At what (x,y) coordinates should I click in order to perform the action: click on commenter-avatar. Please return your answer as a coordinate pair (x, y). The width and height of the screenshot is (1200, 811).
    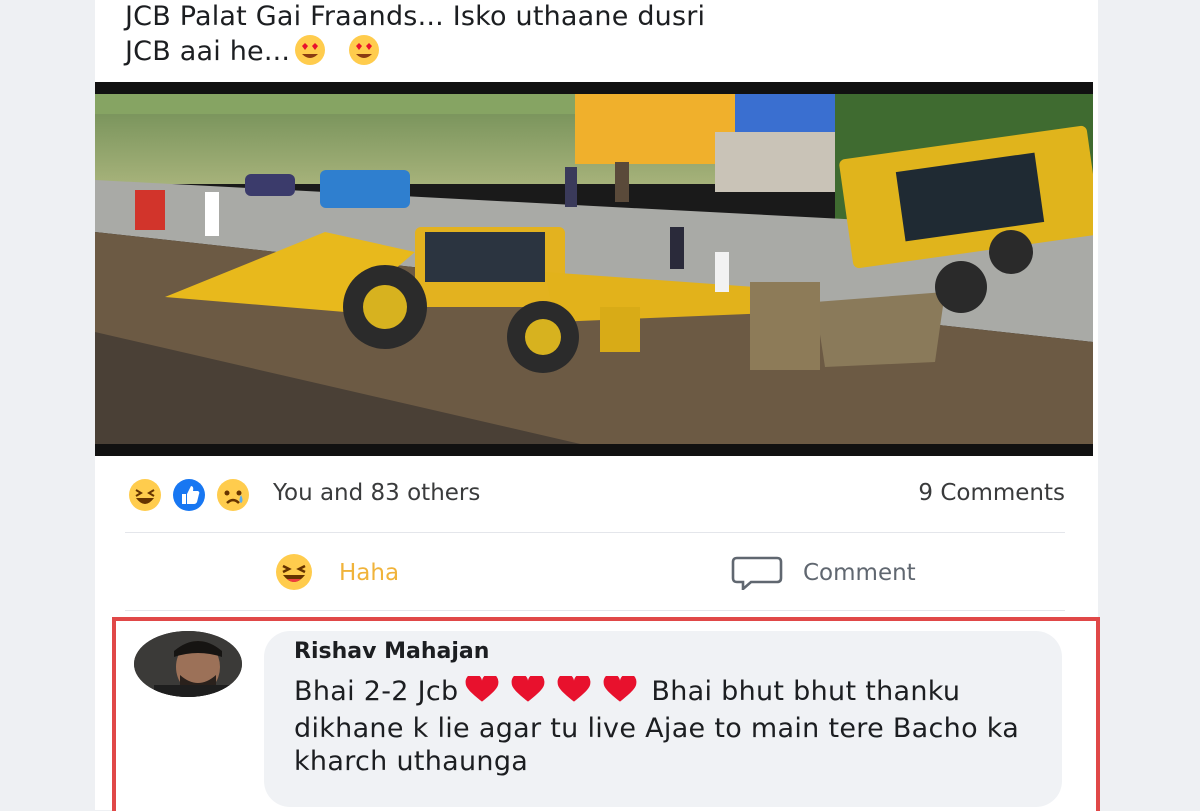
    Looking at the image, I should click on (188, 664).